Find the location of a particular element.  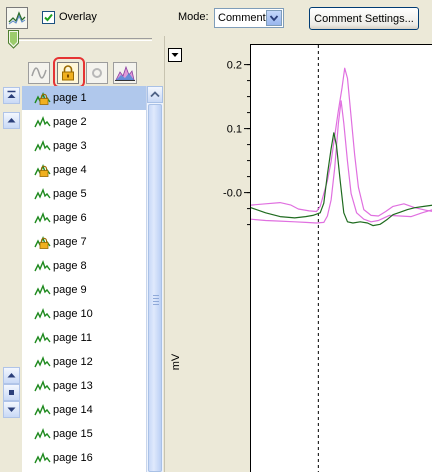

page-list-item: page 1 is located at coordinates (84, 98).